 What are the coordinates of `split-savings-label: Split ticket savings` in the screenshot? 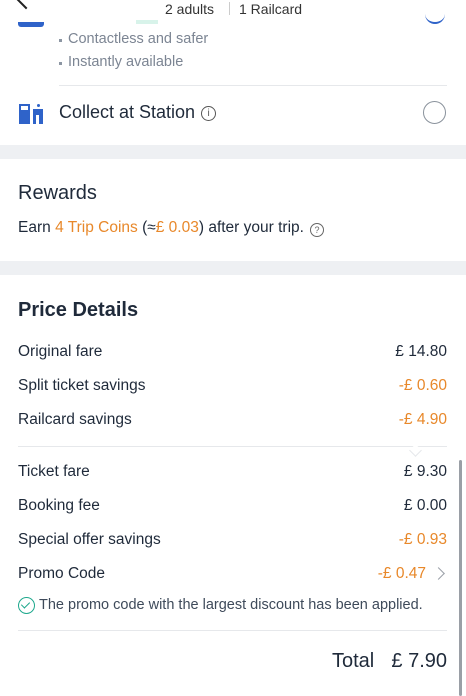 It's located at (82, 385).